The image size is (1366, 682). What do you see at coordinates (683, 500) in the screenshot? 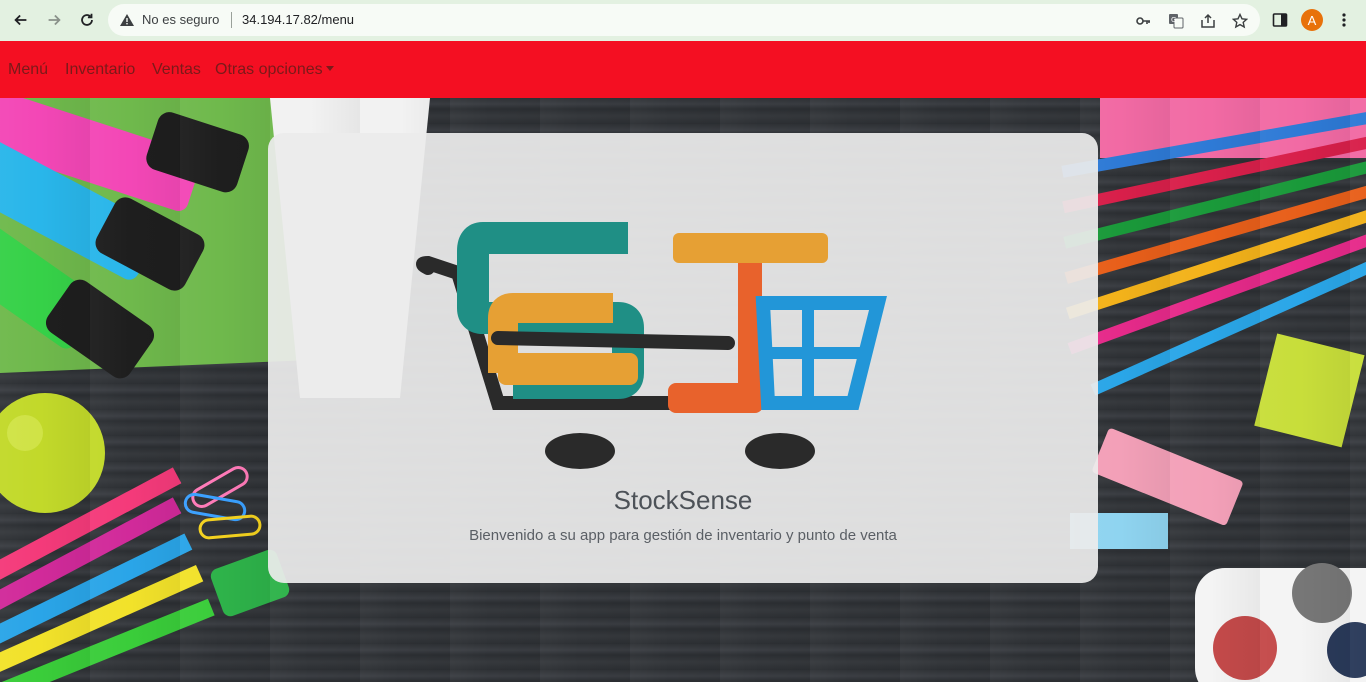
I see `brand-title: StockSense` at bounding box center [683, 500].